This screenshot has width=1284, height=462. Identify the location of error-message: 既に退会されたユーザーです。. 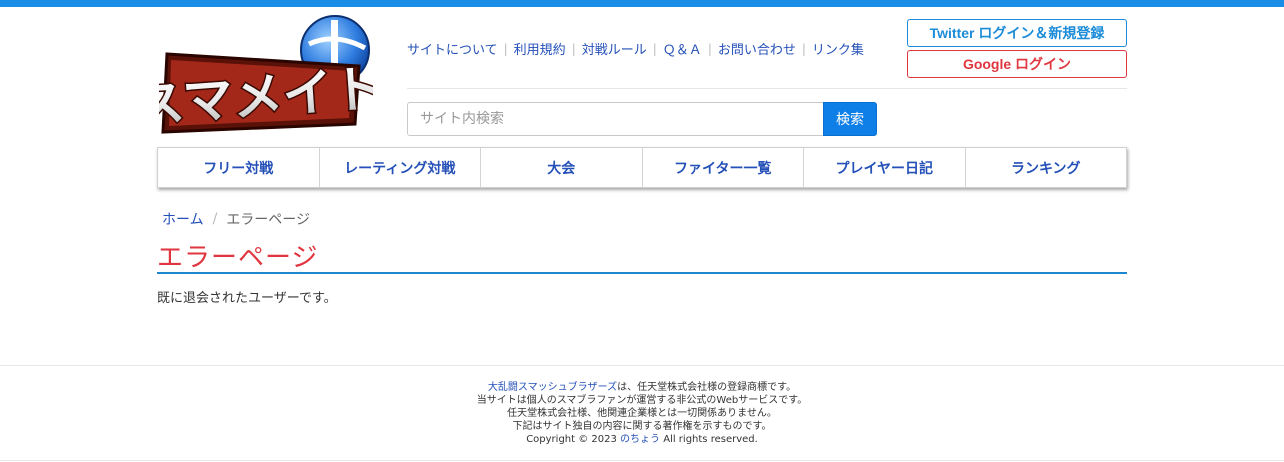
(247, 298).